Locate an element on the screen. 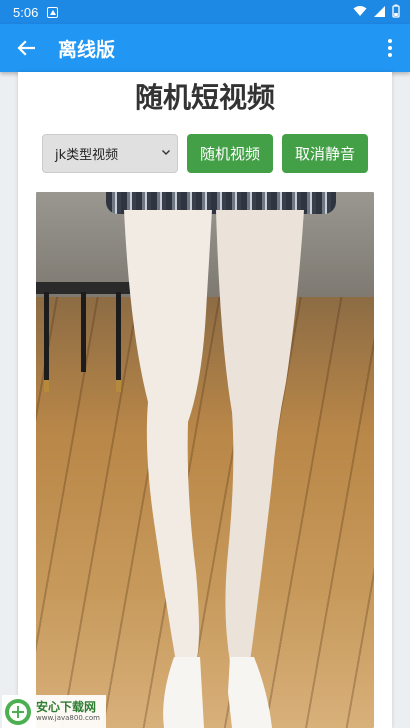 The width and height of the screenshot is (410, 728). back-button is located at coordinates (26, 48).